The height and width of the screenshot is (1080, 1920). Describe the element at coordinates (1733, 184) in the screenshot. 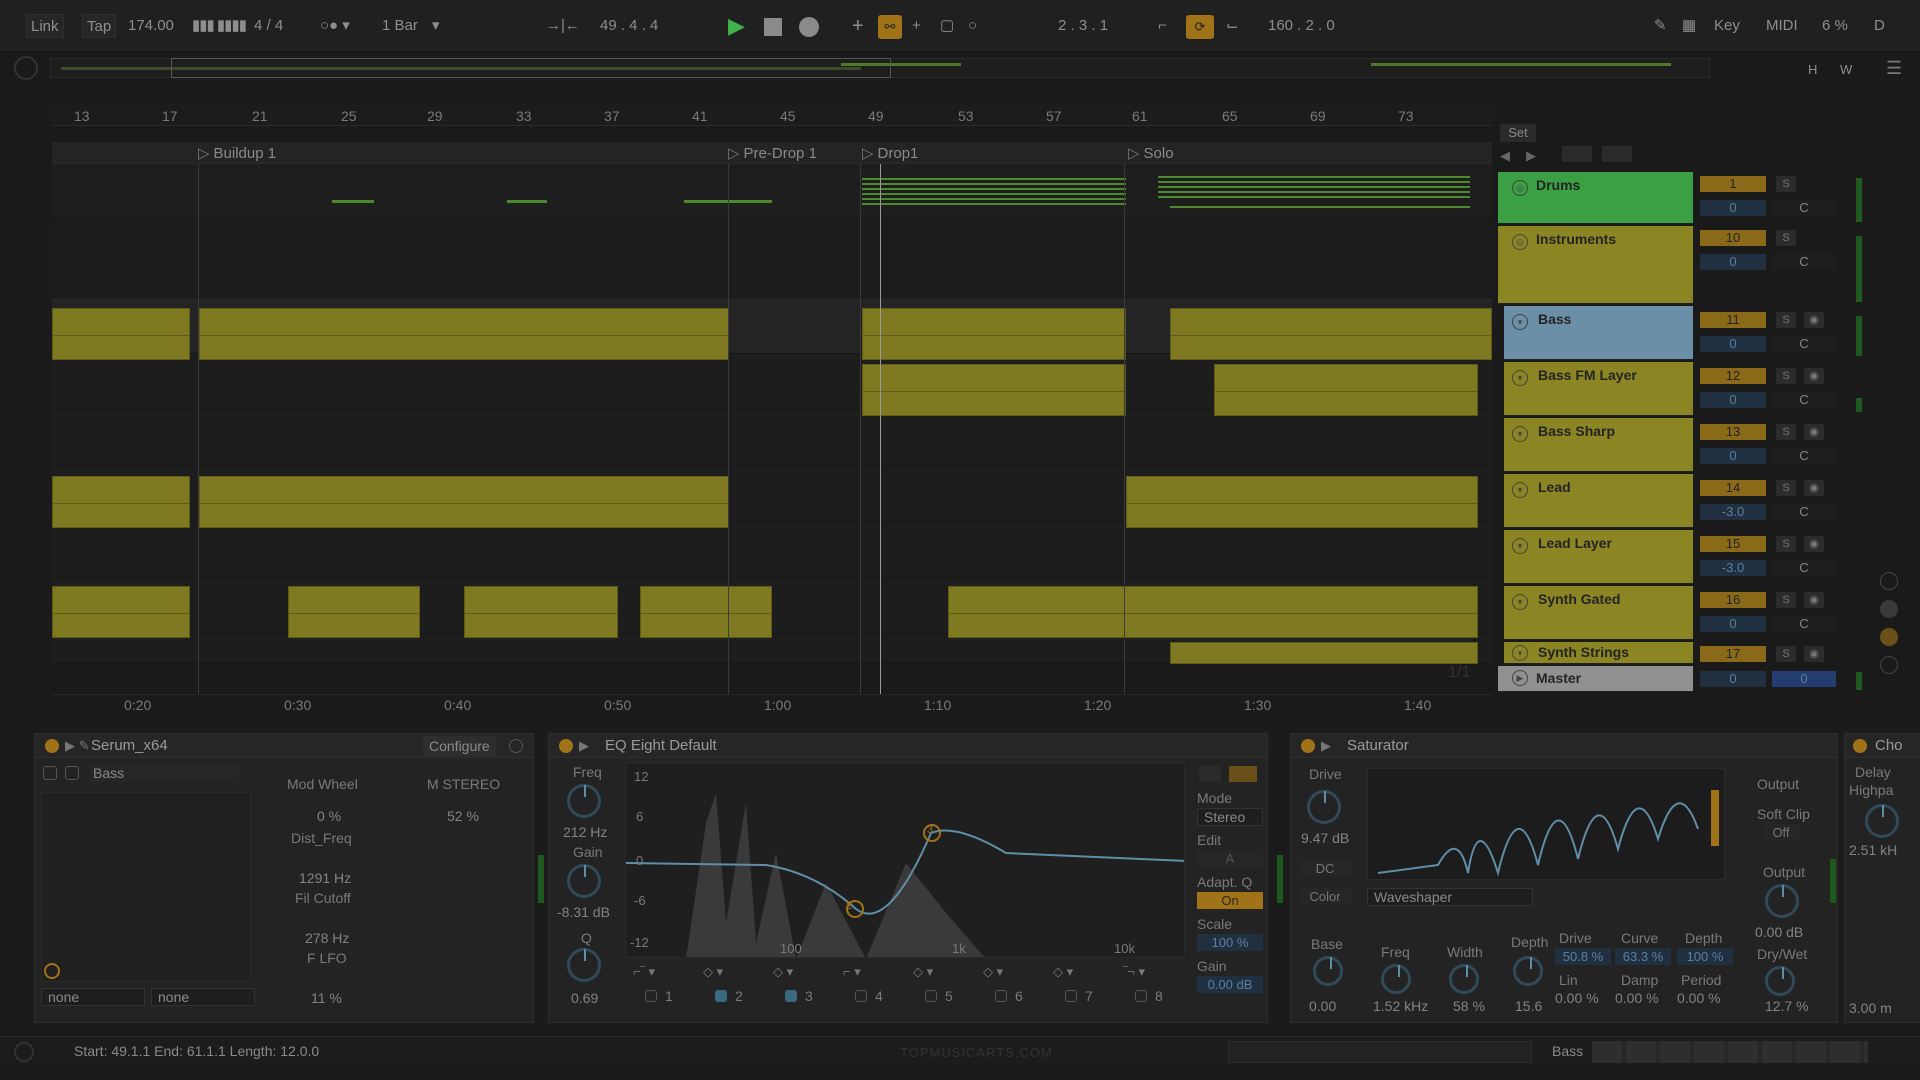

I see `track-activator: 1` at that location.